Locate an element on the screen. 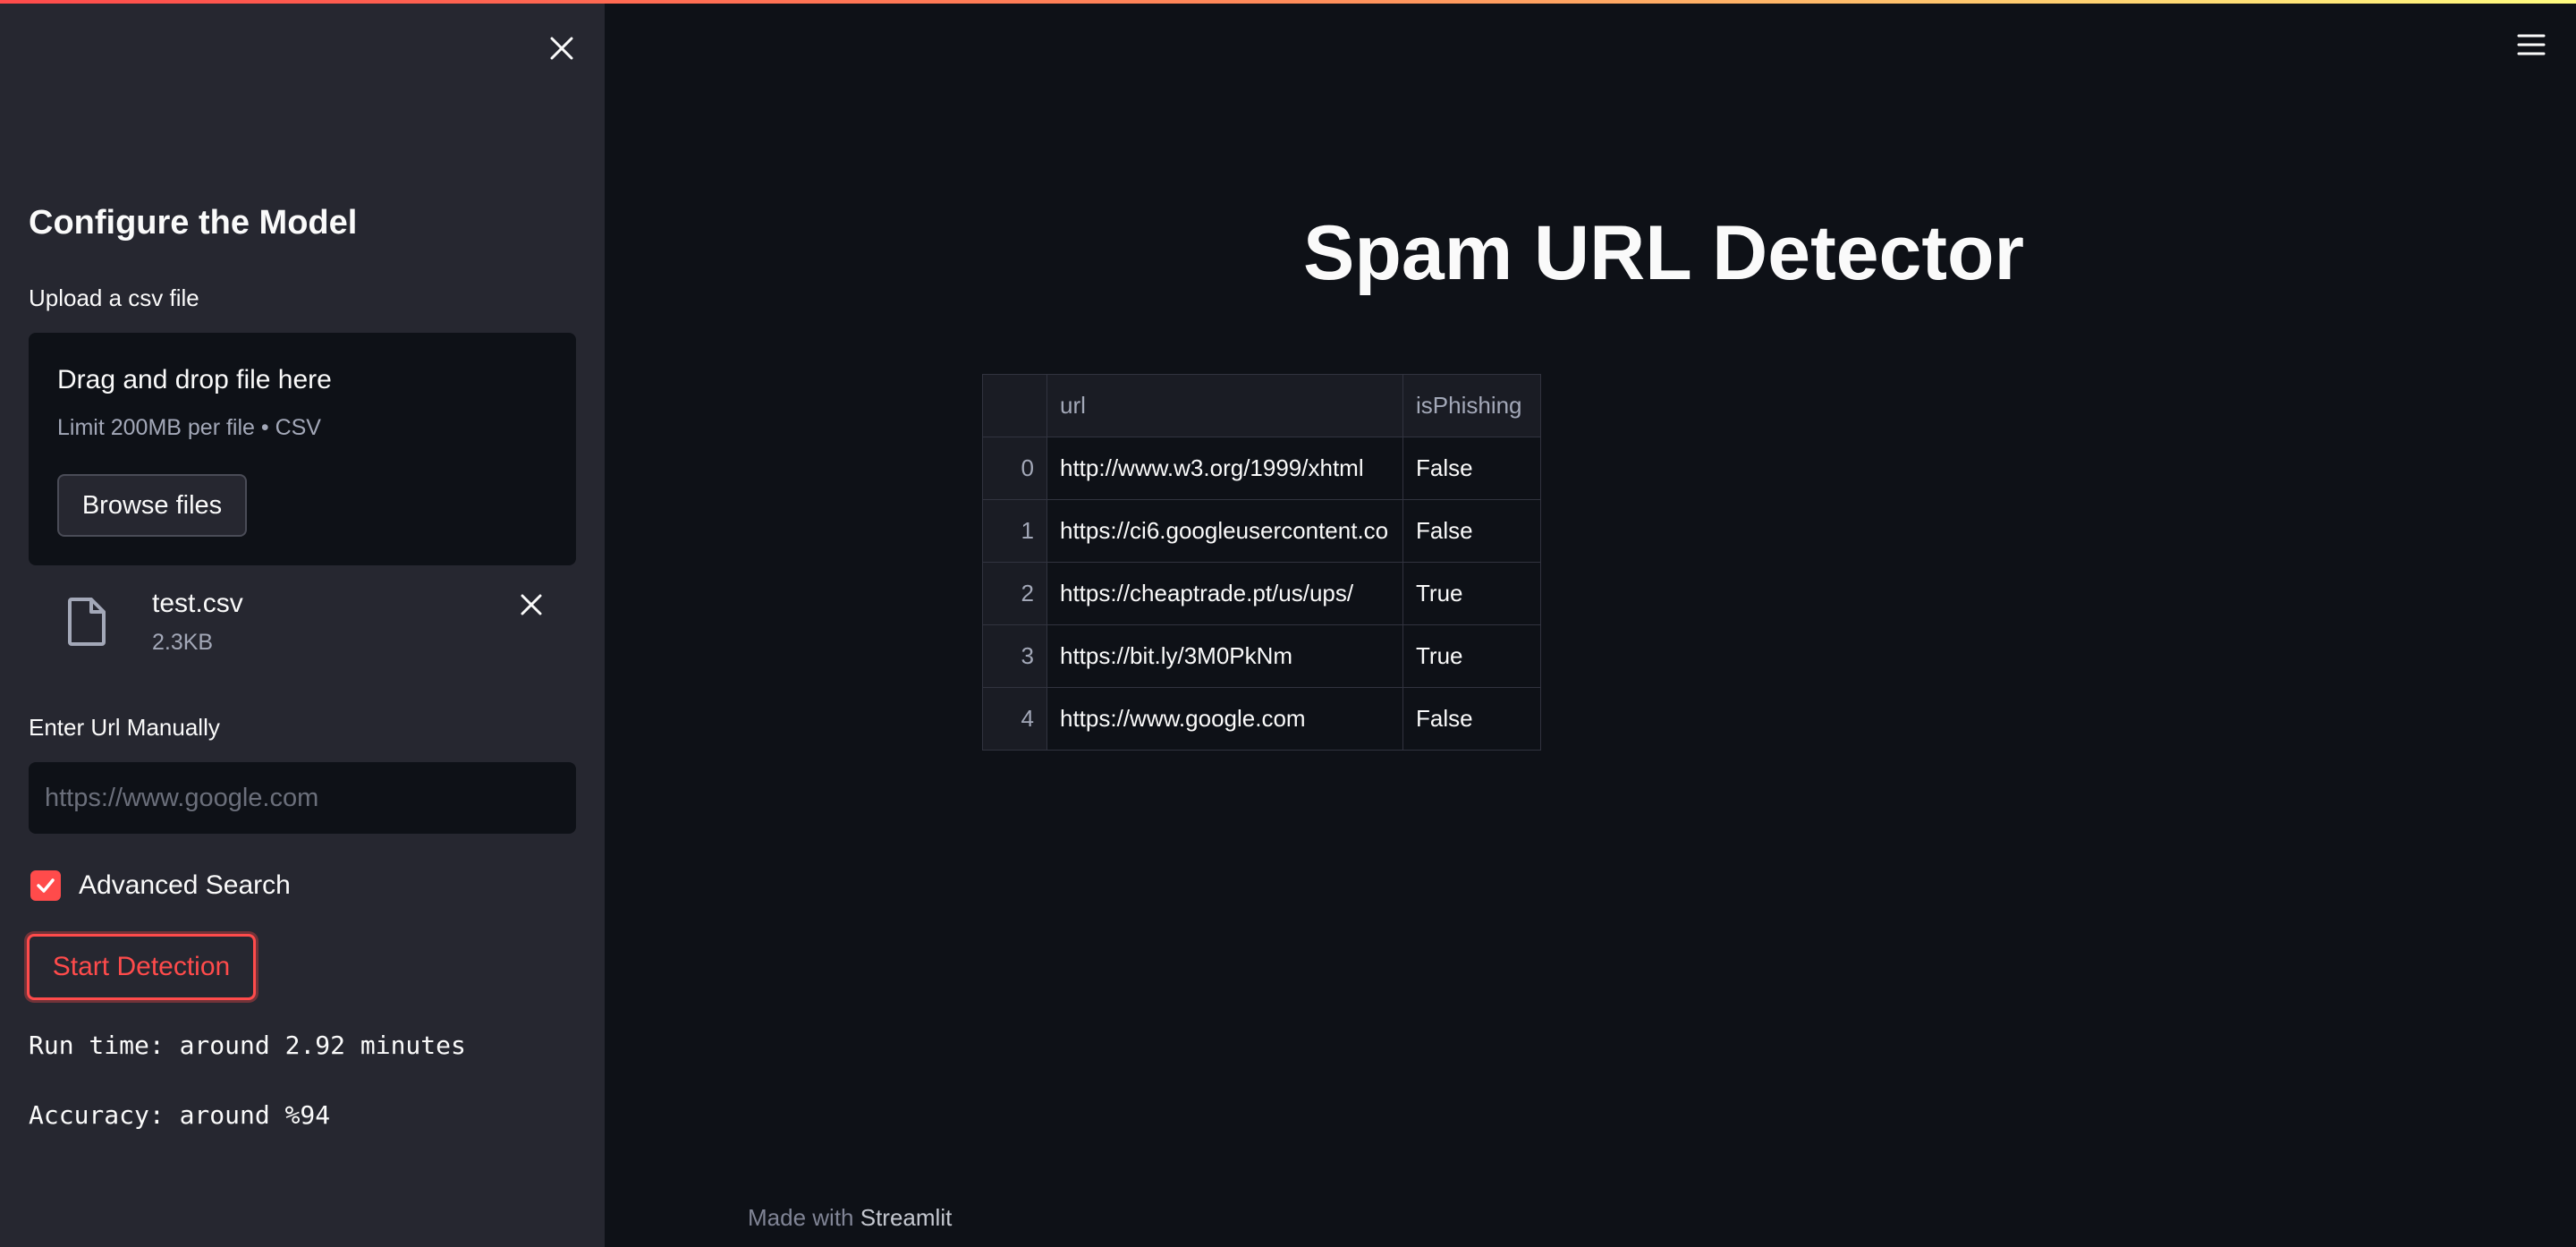  url-column-header: url is located at coordinates (1224, 405).